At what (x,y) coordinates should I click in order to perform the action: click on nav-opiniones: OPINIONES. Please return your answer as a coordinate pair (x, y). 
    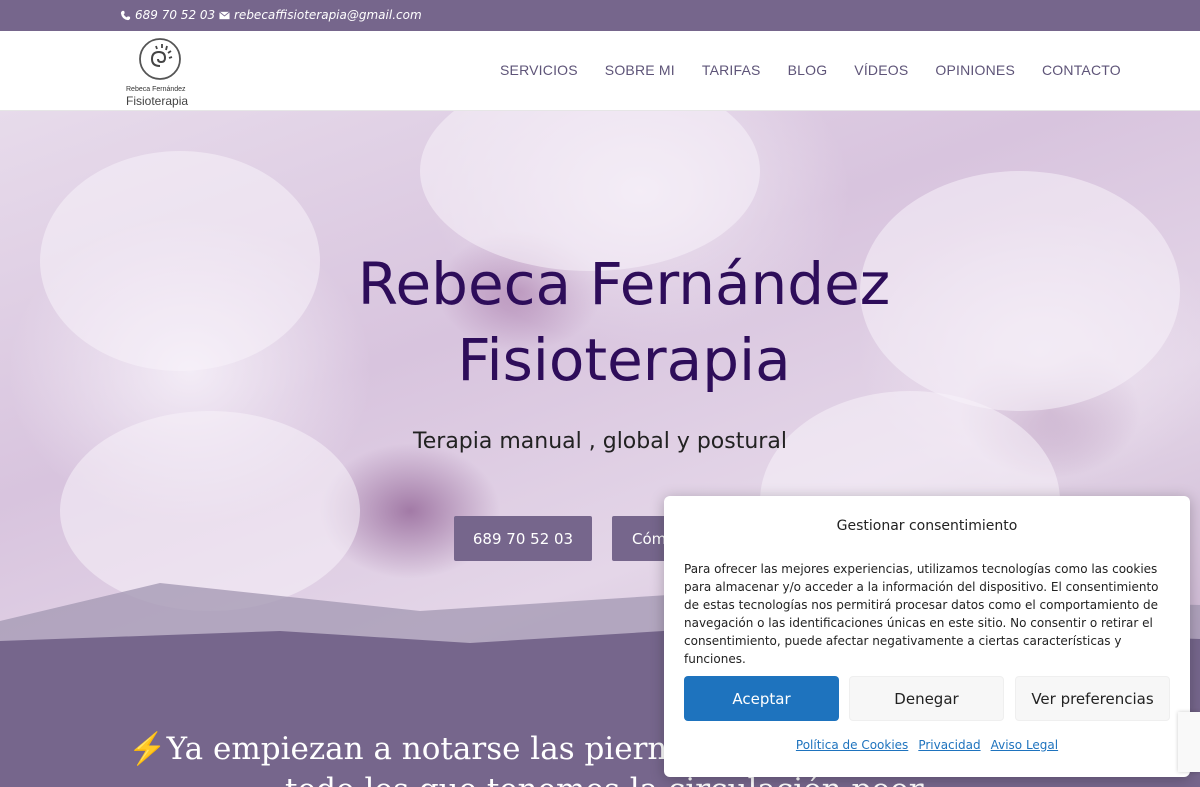
    Looking at the image, I should click on (975, 70).